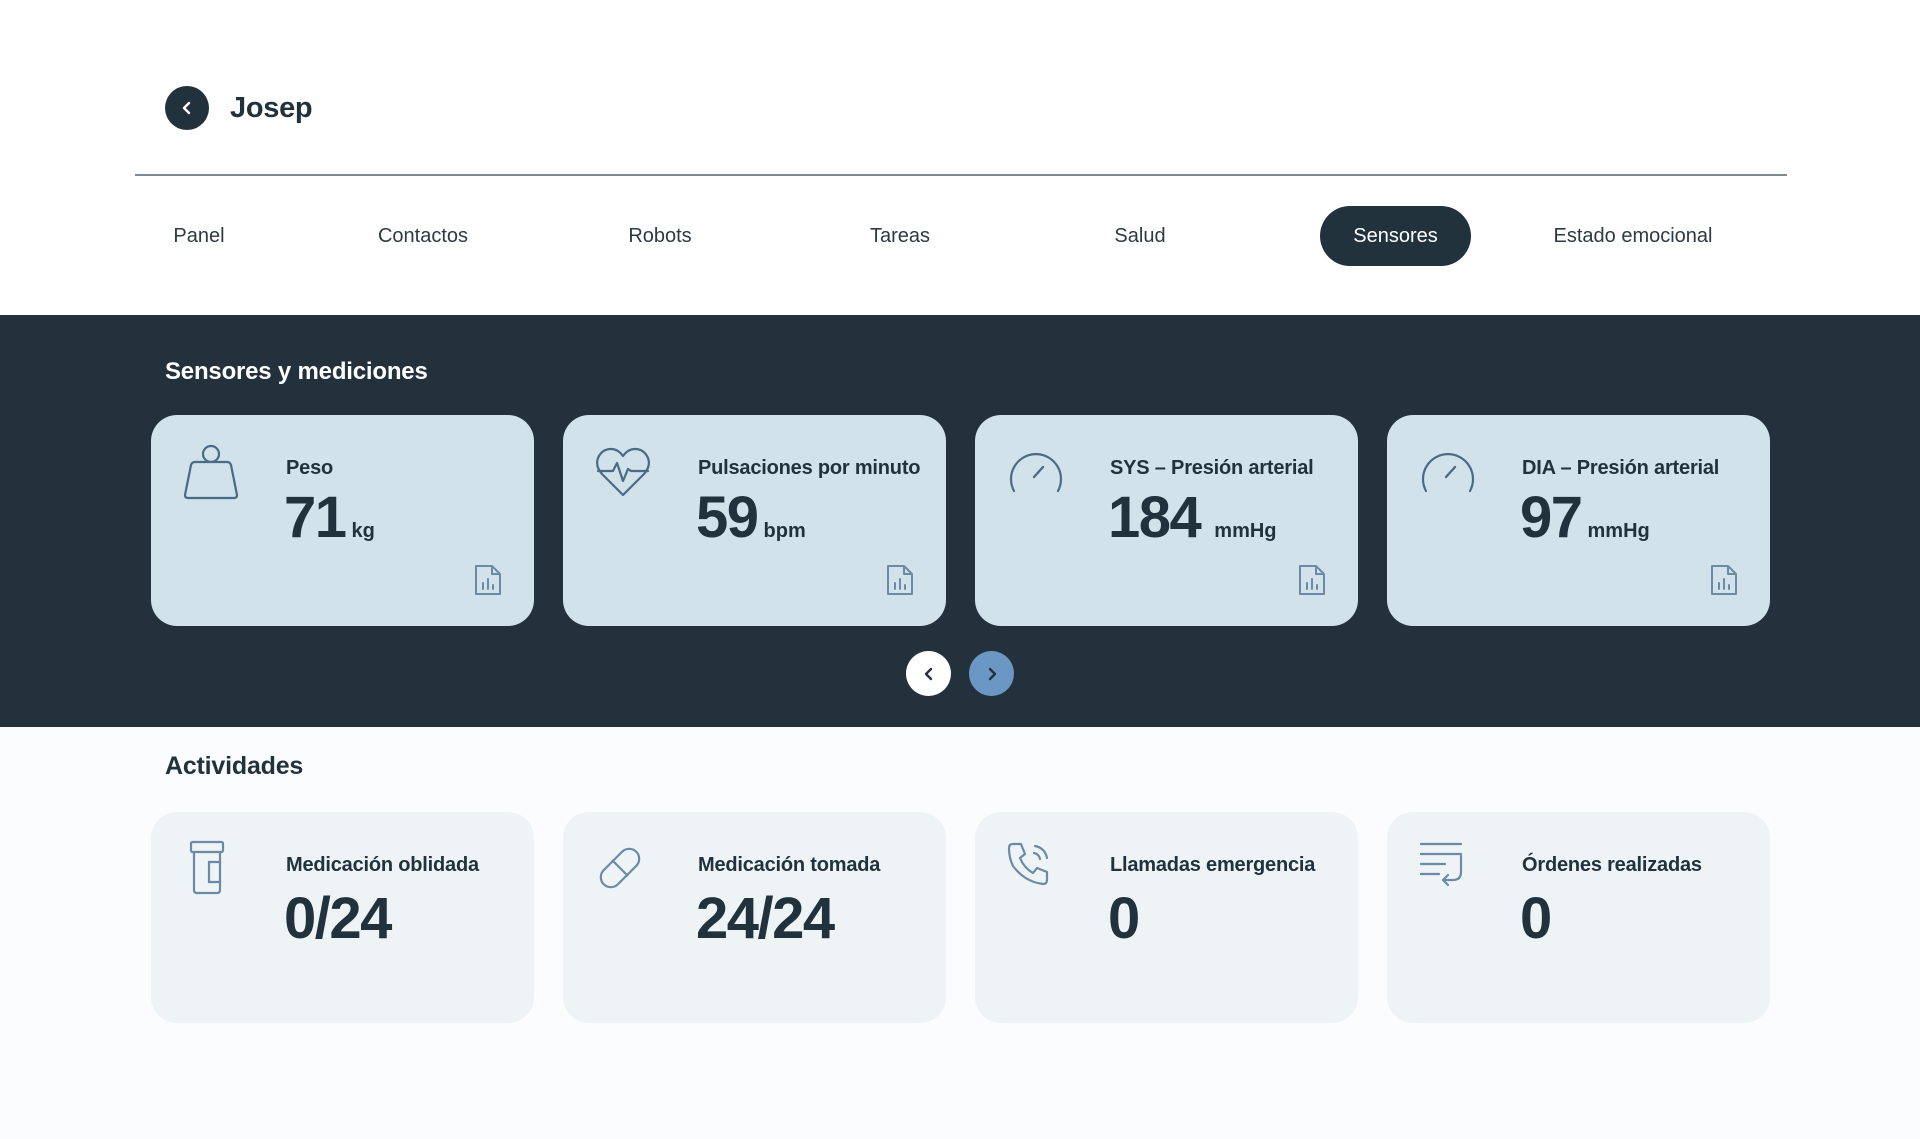 This screenshot has height=1139, width=1920. I want to click on pill-bottle-icon, so click(207, 867).